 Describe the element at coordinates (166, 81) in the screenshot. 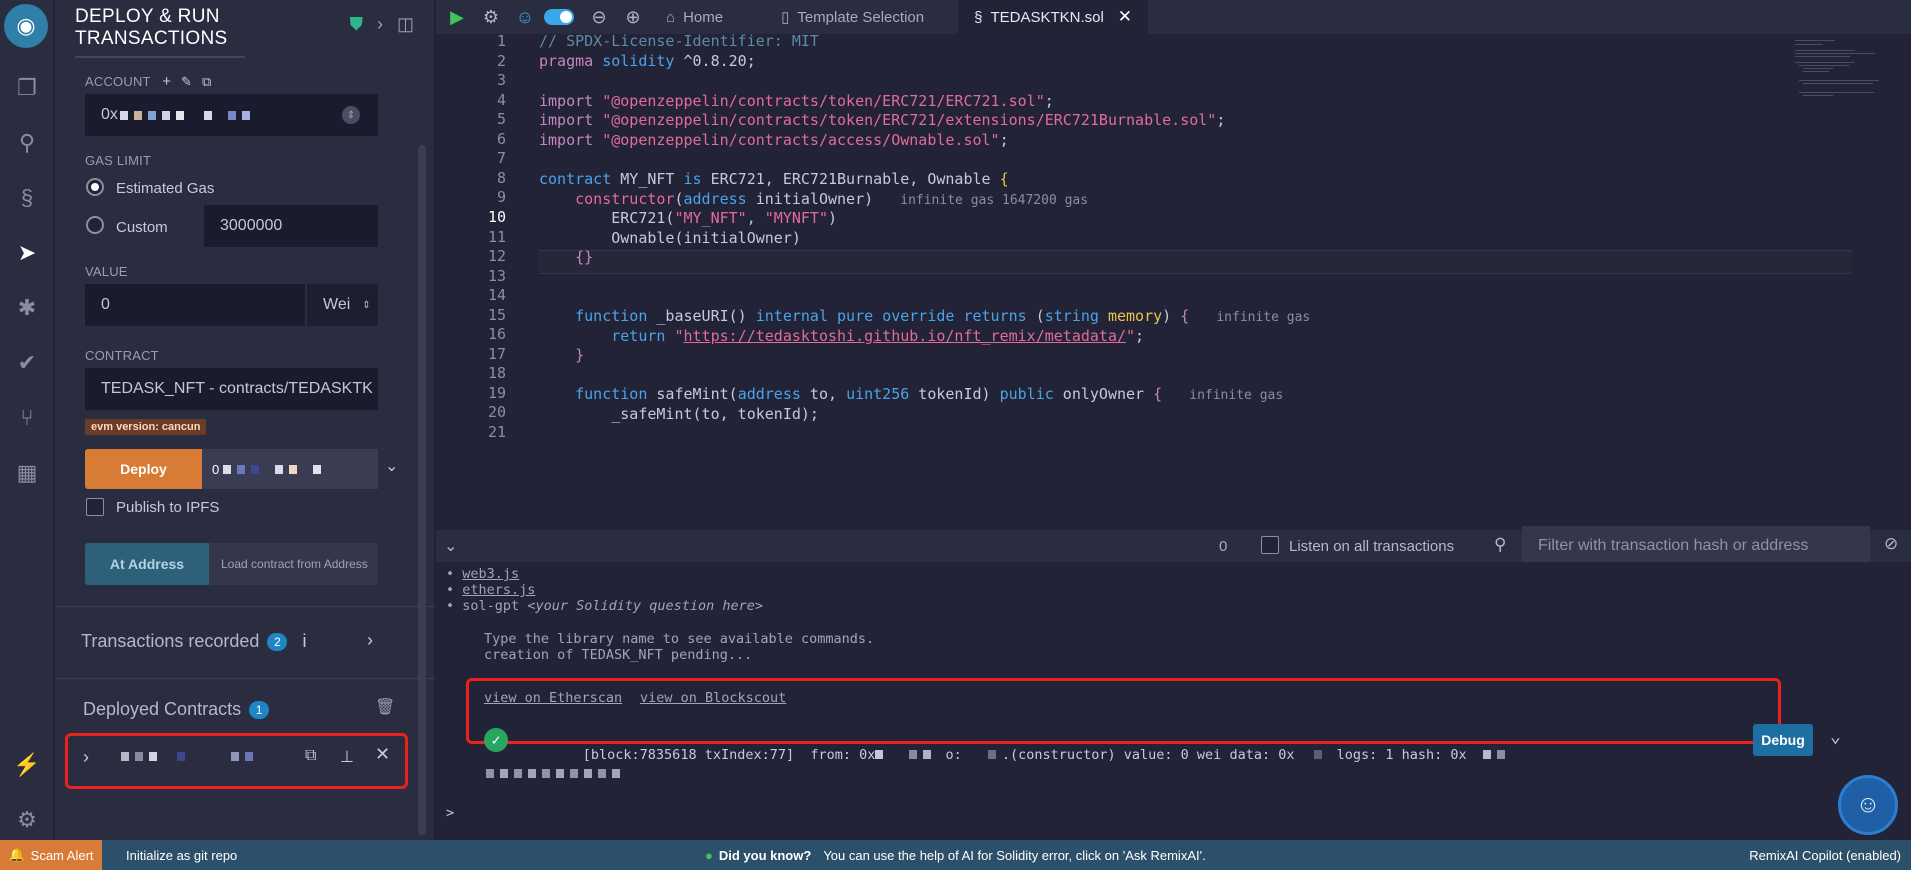

I see `add-account-icon: +` at that location.